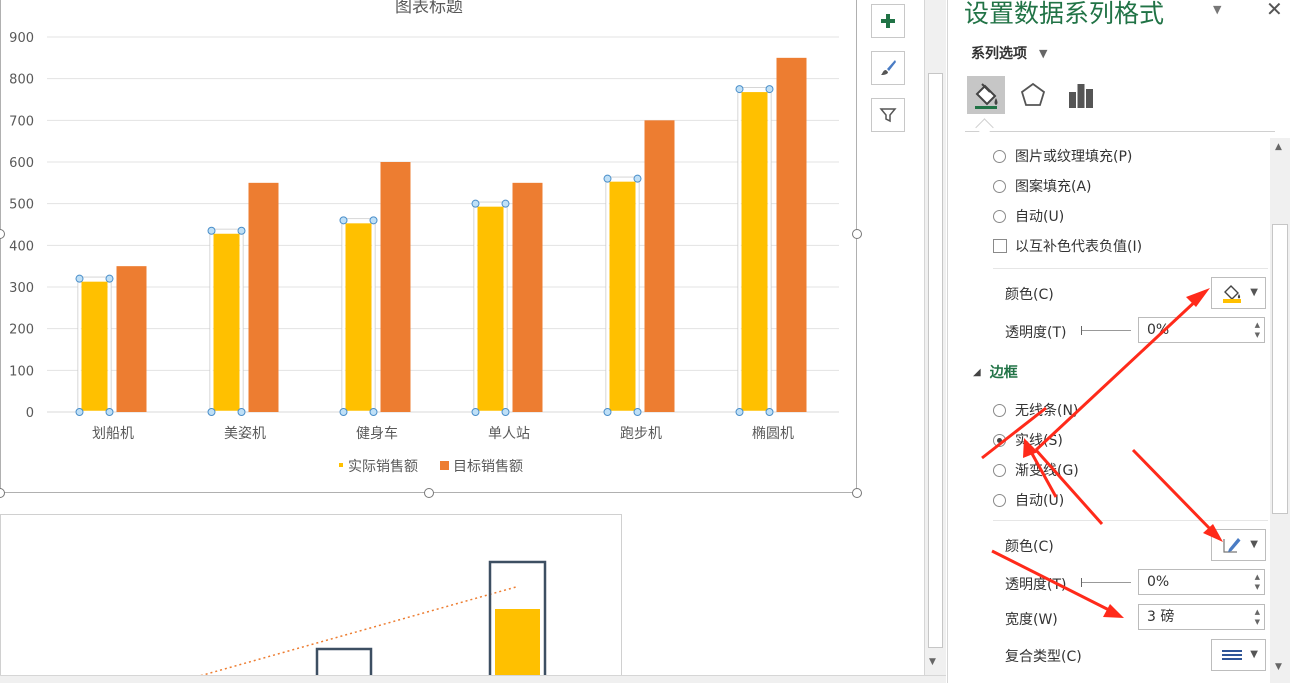  What do you see at coordinates (999, 156) in the screenshot?
I see `radio-picture-fill` at bounding box center [999, 156].